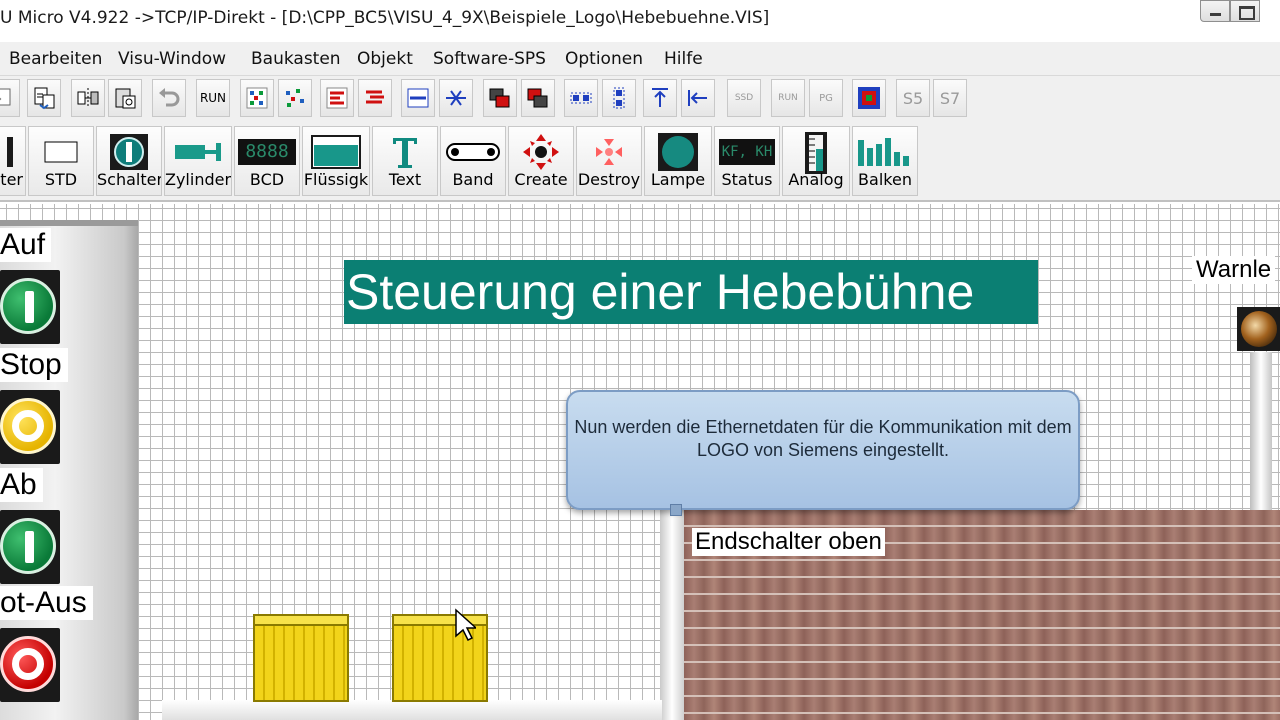 The image size is (1280, 720). I want to click on export-icon, so click(44, 98).